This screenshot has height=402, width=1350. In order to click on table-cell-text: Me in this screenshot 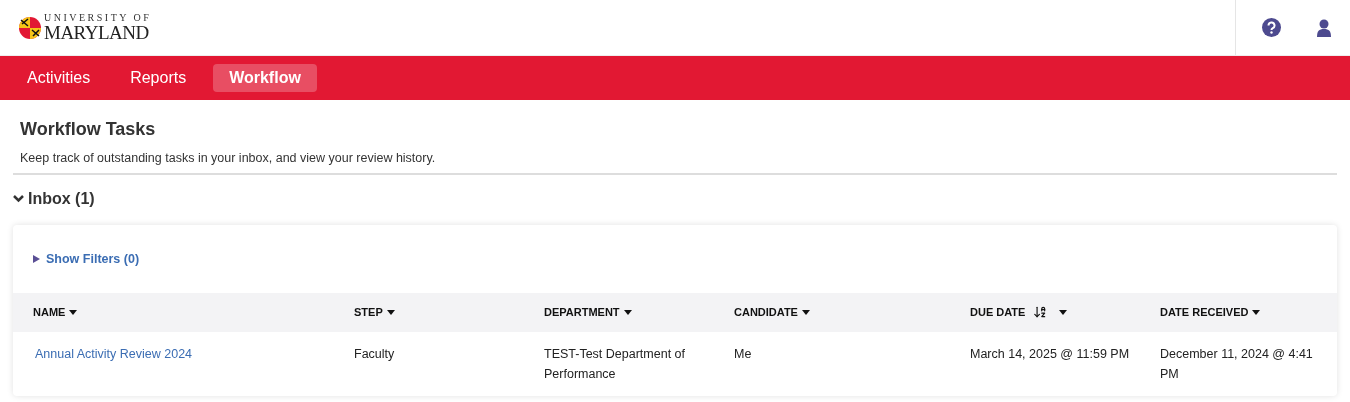, I will do `click(743, 354)`.